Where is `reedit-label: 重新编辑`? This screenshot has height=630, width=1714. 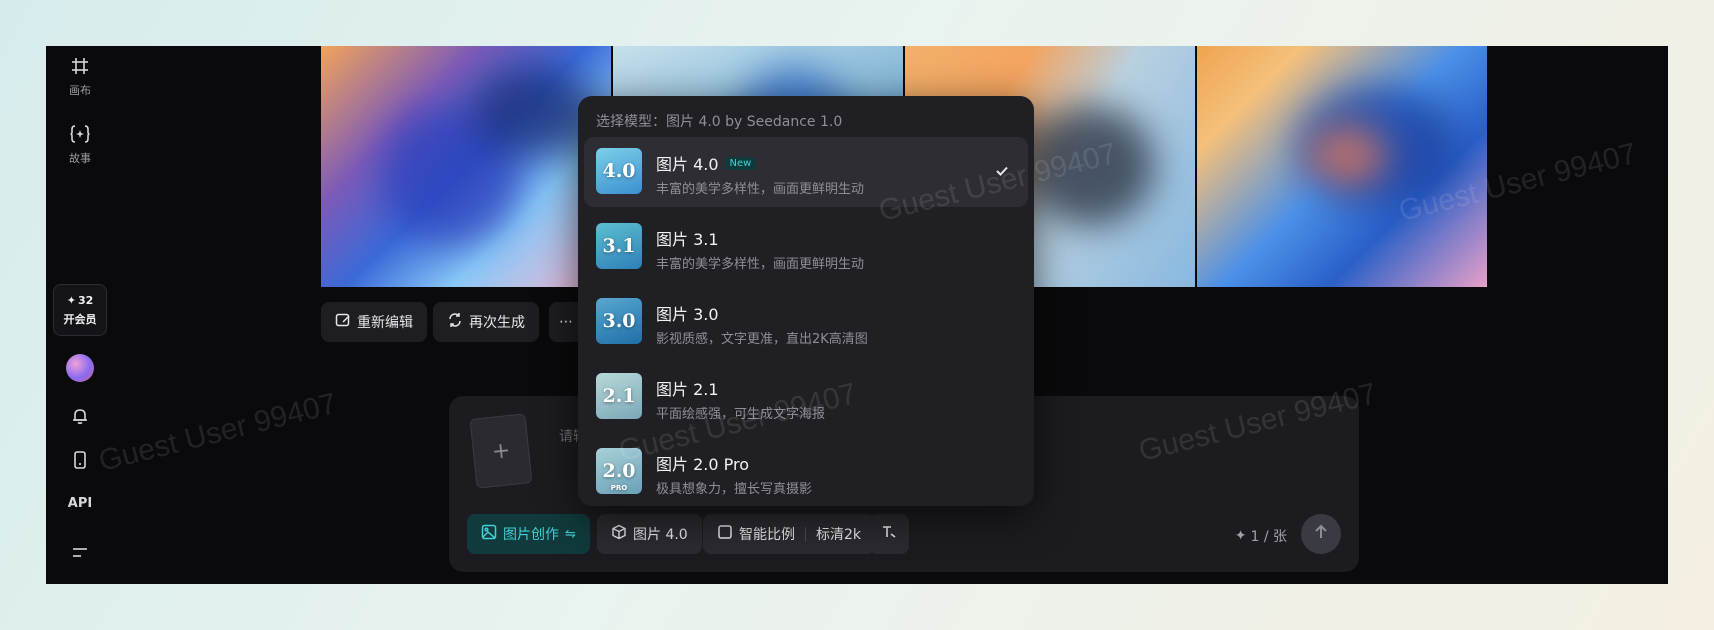 reedit-label: 重新编辑 is located at coordinates (385, 323).